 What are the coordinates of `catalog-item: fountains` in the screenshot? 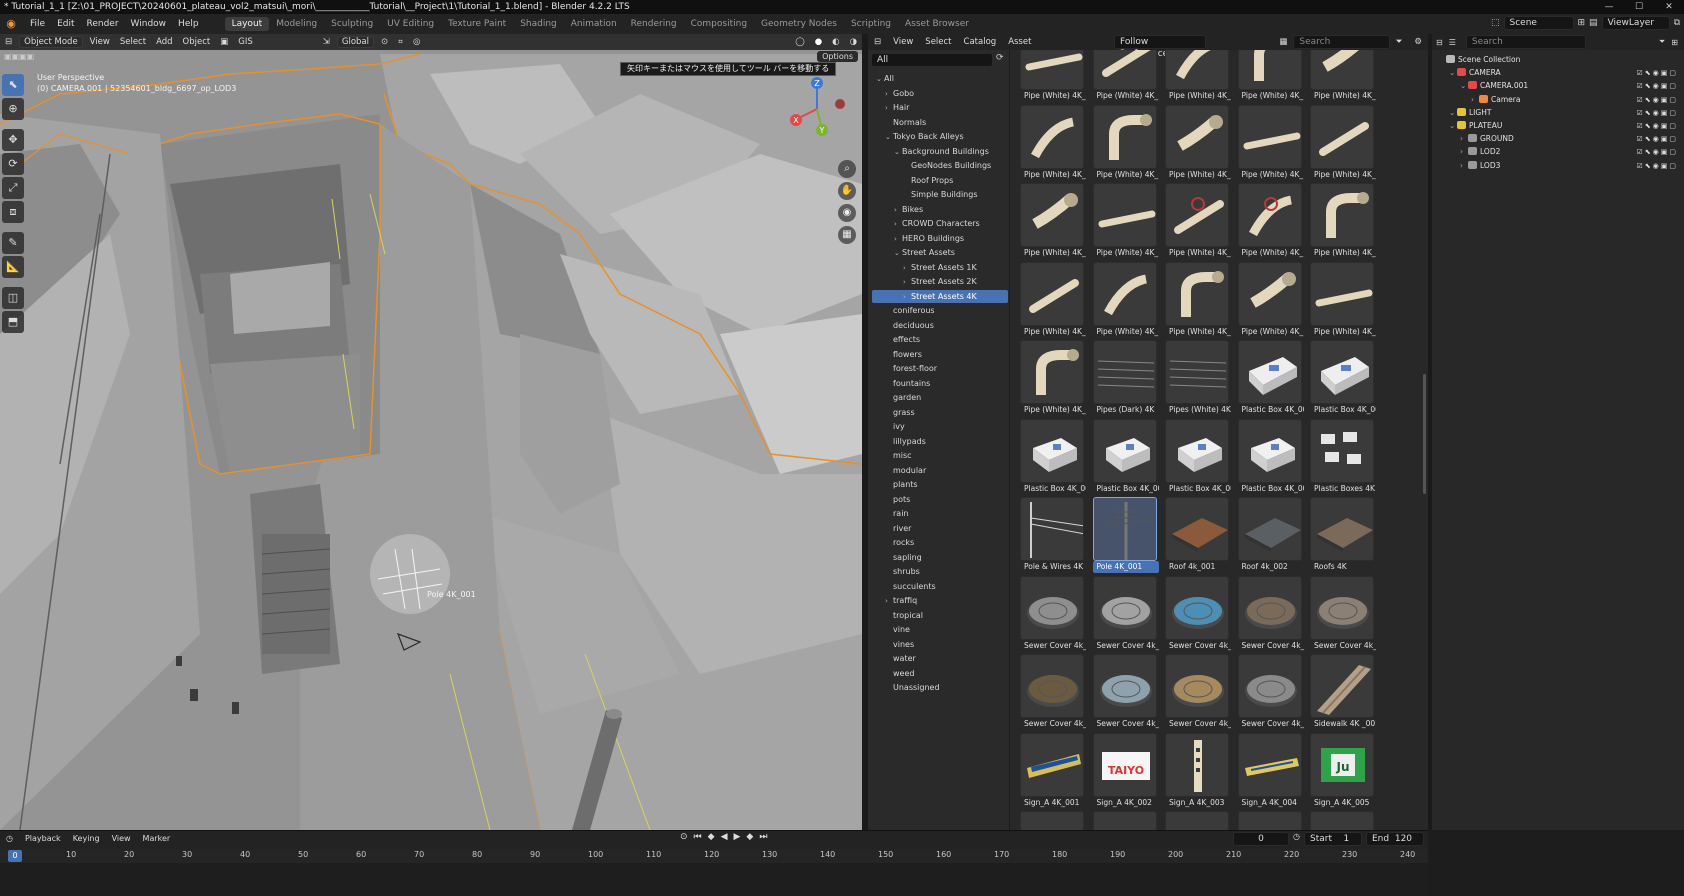 It's located at (940, 383).